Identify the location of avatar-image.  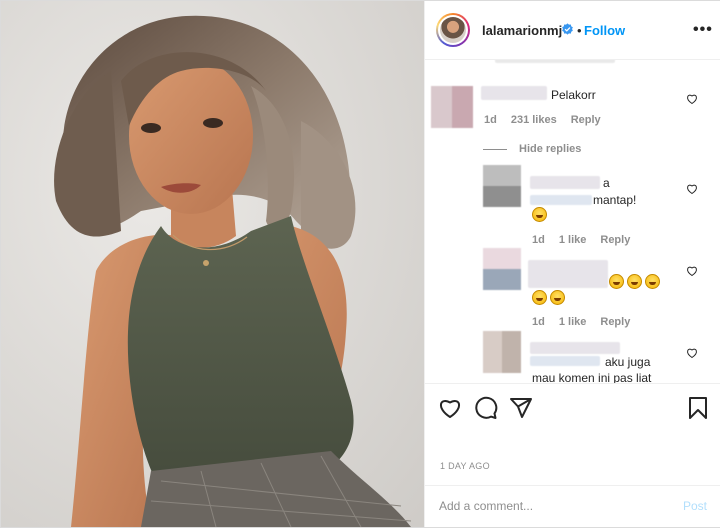
(453, 30).